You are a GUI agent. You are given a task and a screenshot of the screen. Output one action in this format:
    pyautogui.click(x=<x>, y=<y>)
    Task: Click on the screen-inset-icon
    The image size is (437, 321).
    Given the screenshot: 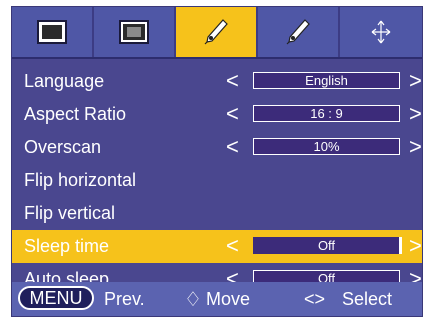 What is the action you would take?
    pyautogui.click(x=134, y=32)
    